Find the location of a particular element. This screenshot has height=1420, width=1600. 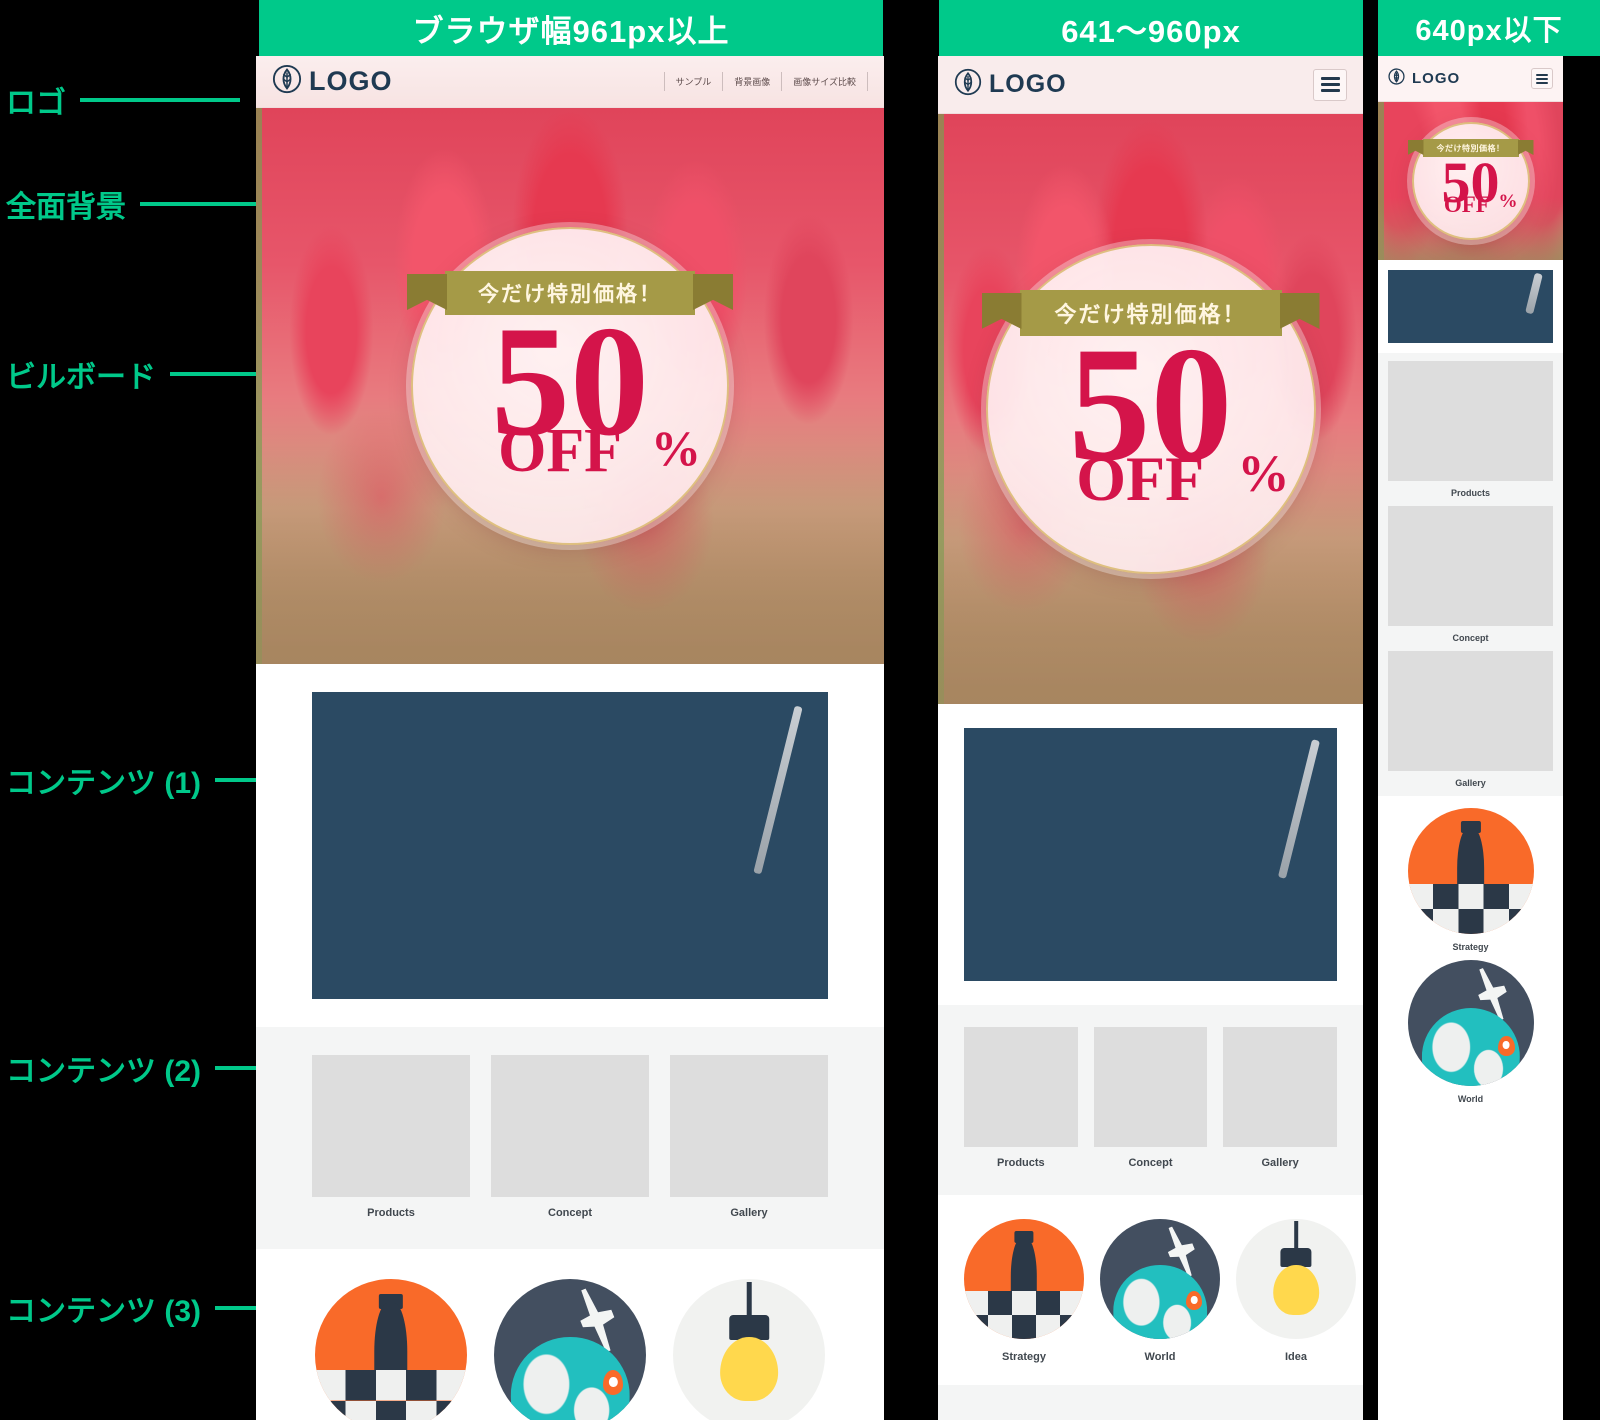

berry-toast-photo-desktop is located at coordinates (570, 845).